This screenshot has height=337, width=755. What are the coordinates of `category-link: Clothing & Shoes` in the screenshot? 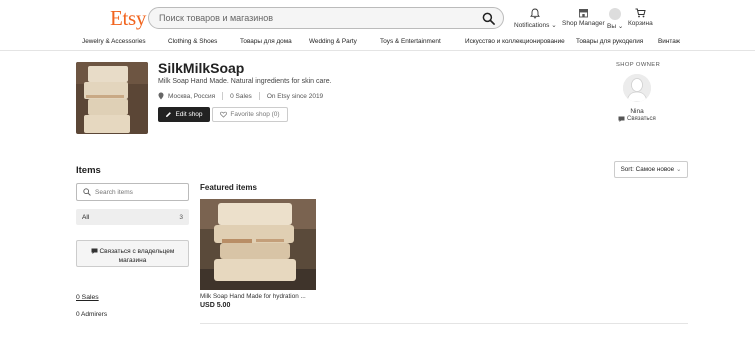 It's located at (192, 41).